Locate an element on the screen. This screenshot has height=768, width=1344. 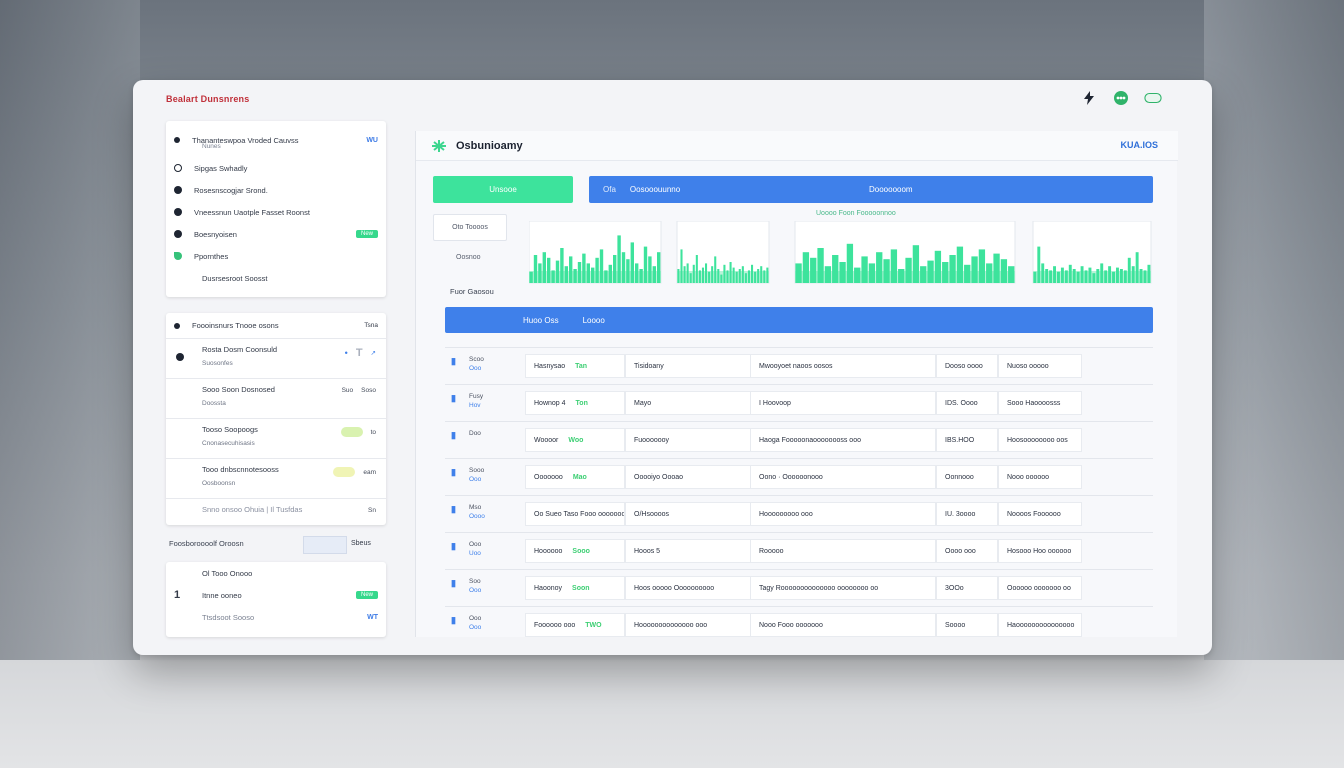
status-tag: TWO is located at coordinates (593, 625).